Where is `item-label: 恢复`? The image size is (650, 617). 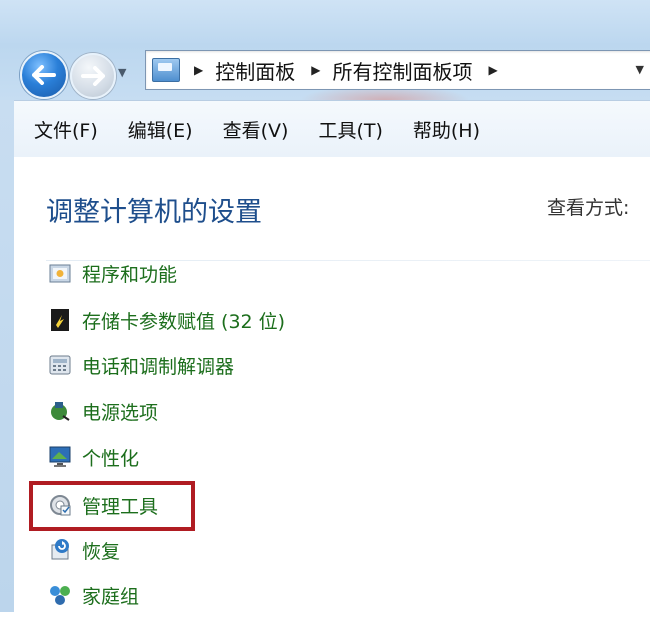
item-label: 恢复 is located at coordinates (101, 551).